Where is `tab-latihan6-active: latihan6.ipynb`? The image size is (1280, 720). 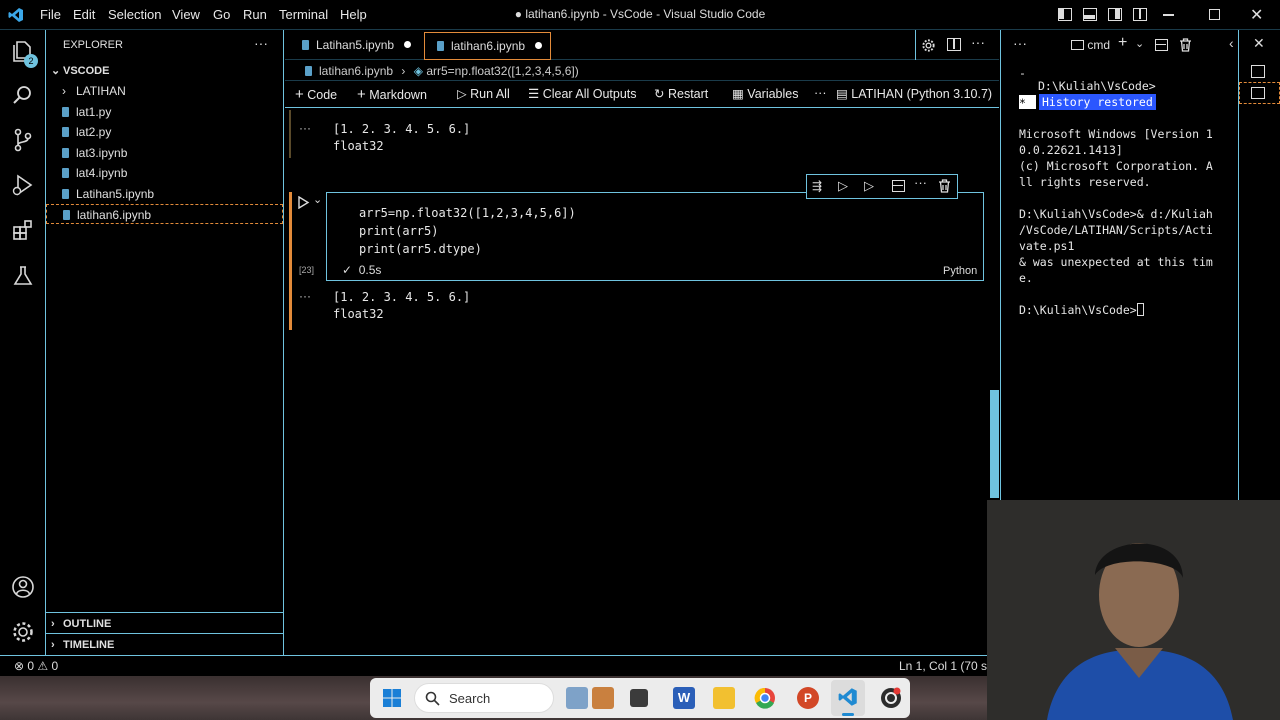
tab-latihan6-active: latihan6.ipynb is located at coordinates (487, 46).